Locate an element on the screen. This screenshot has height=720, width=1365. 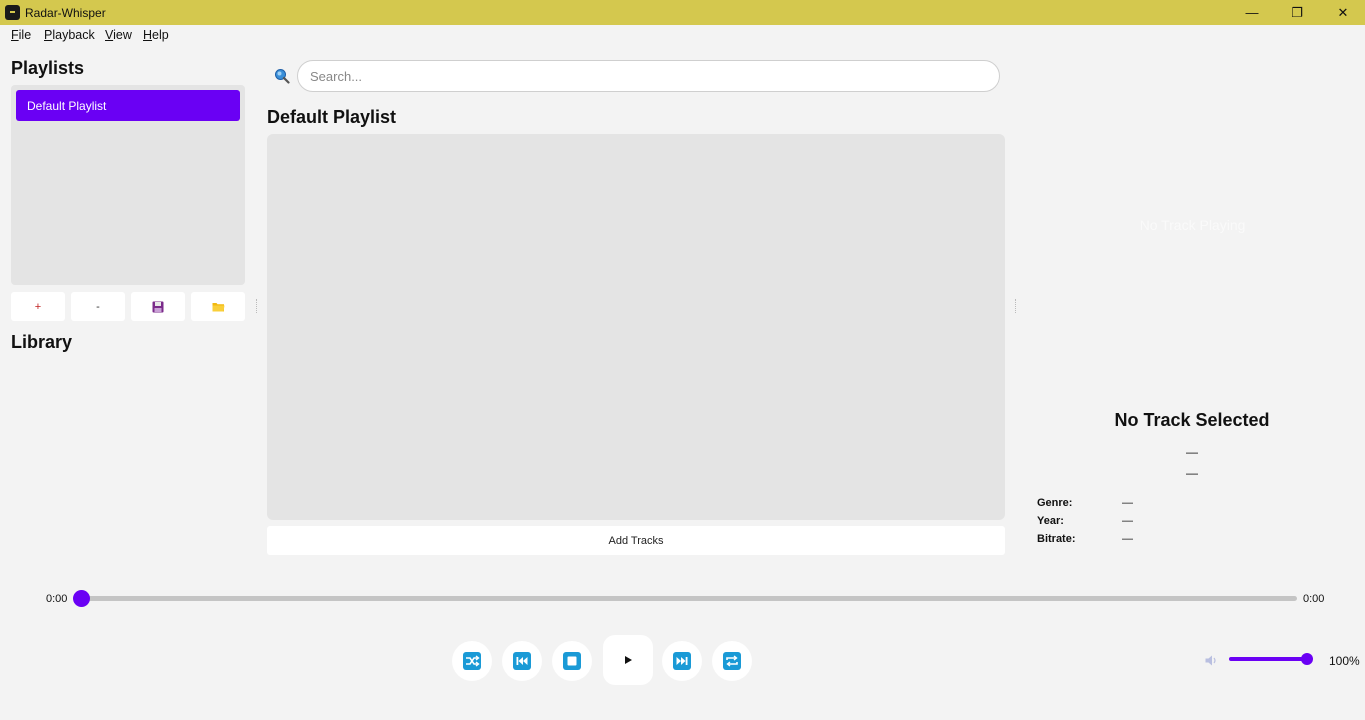
playlist-item-default: Default Playlist is located at coordinates (128, 105).